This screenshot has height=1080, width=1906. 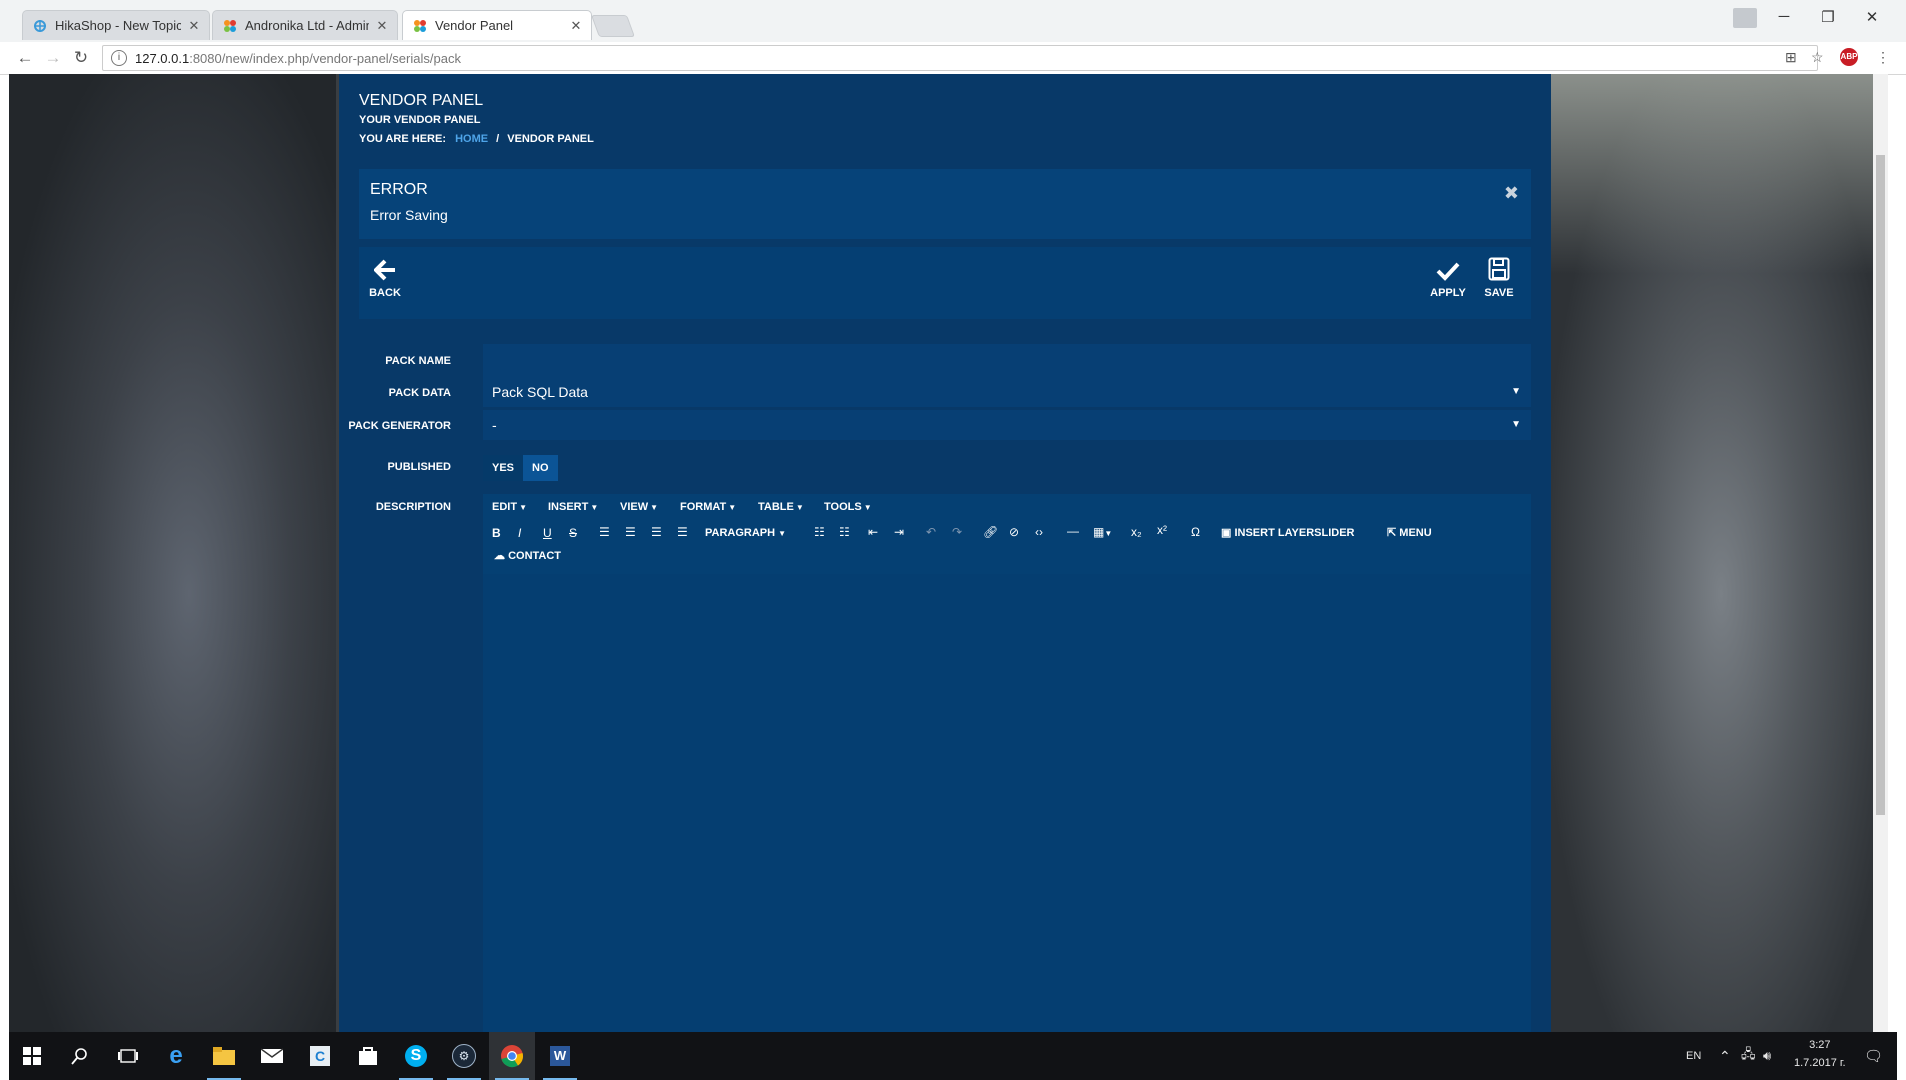 I want to click on description-label: DESCRIPTION, so click(x=413, y=507).